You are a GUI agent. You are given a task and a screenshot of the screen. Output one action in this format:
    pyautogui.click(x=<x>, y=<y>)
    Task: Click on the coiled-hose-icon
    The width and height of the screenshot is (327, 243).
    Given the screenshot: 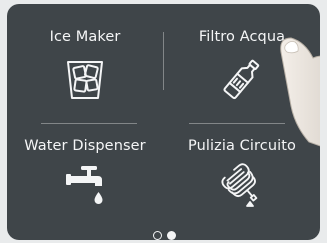 What is the action you would take?
    pyautogui.click(x=242, y=185)
    